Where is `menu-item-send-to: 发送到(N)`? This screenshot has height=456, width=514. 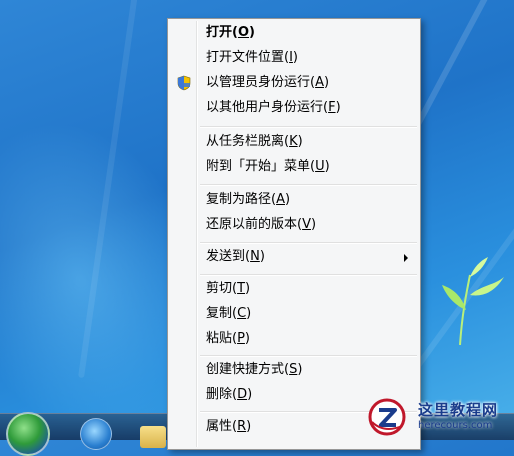 menu-item-send-to: 发送到(N) is located at coordinates (294, 257).